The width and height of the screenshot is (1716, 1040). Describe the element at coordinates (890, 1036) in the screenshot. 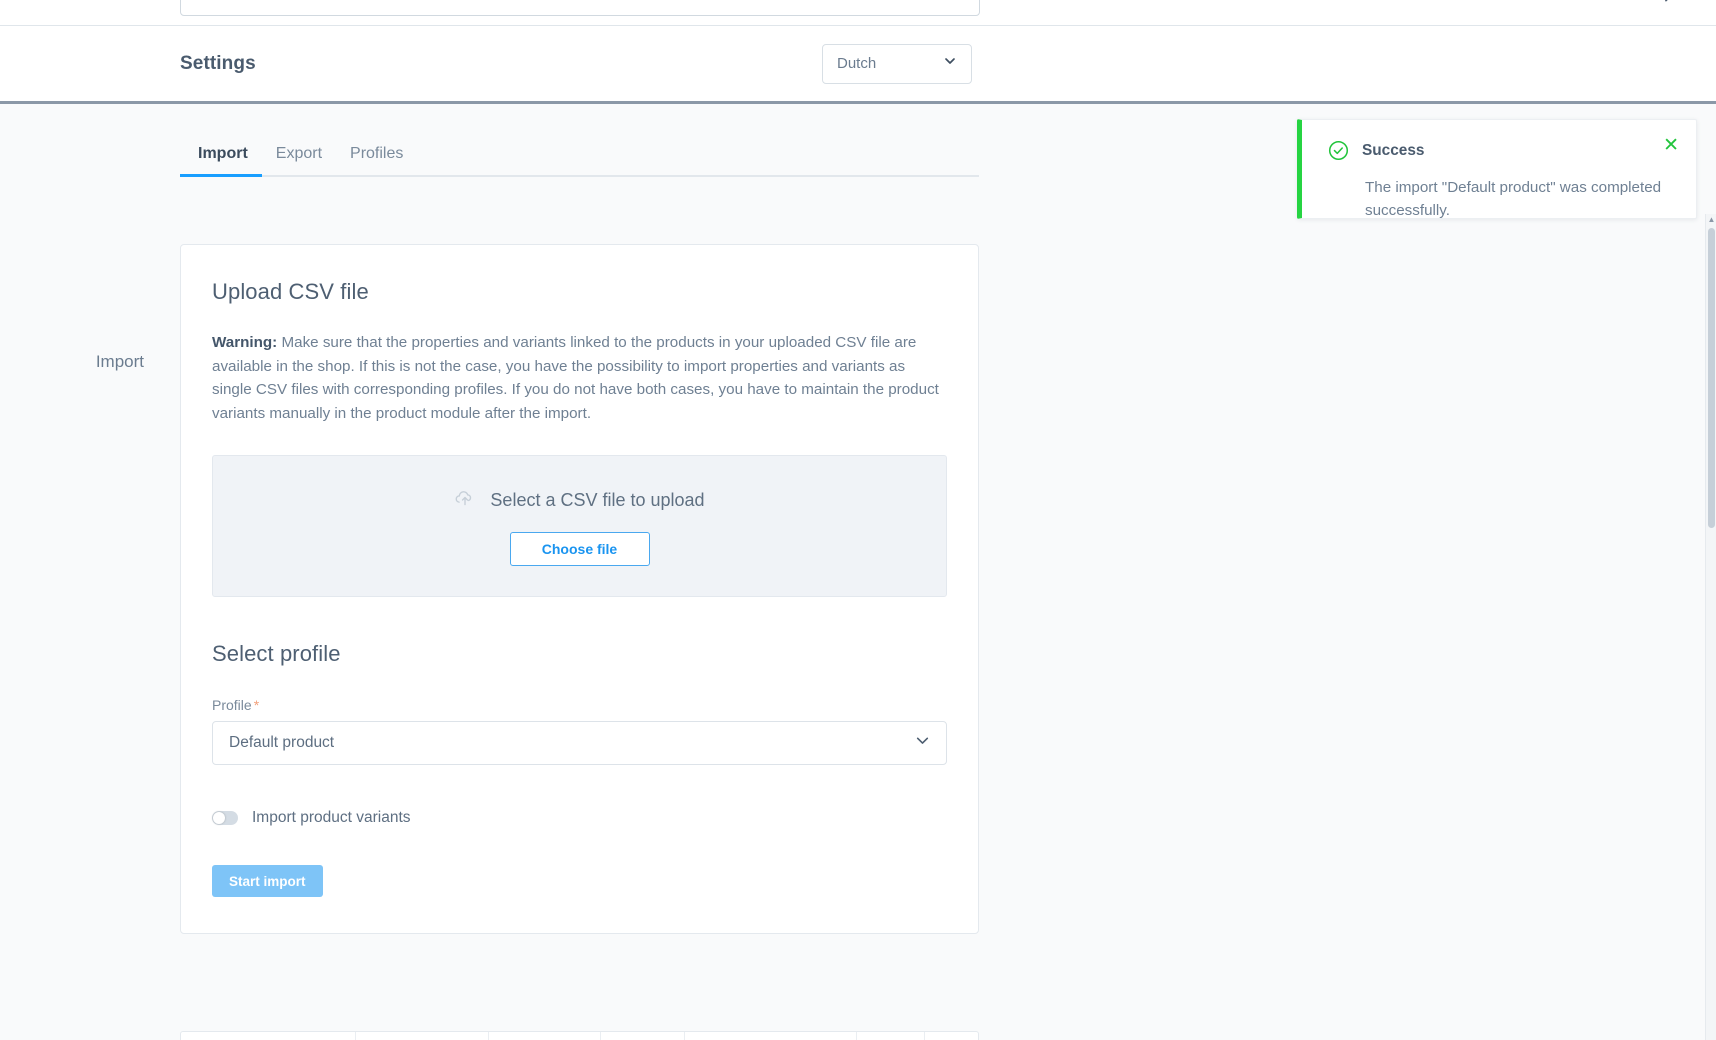

I see `column-header-size: Si` at that location.